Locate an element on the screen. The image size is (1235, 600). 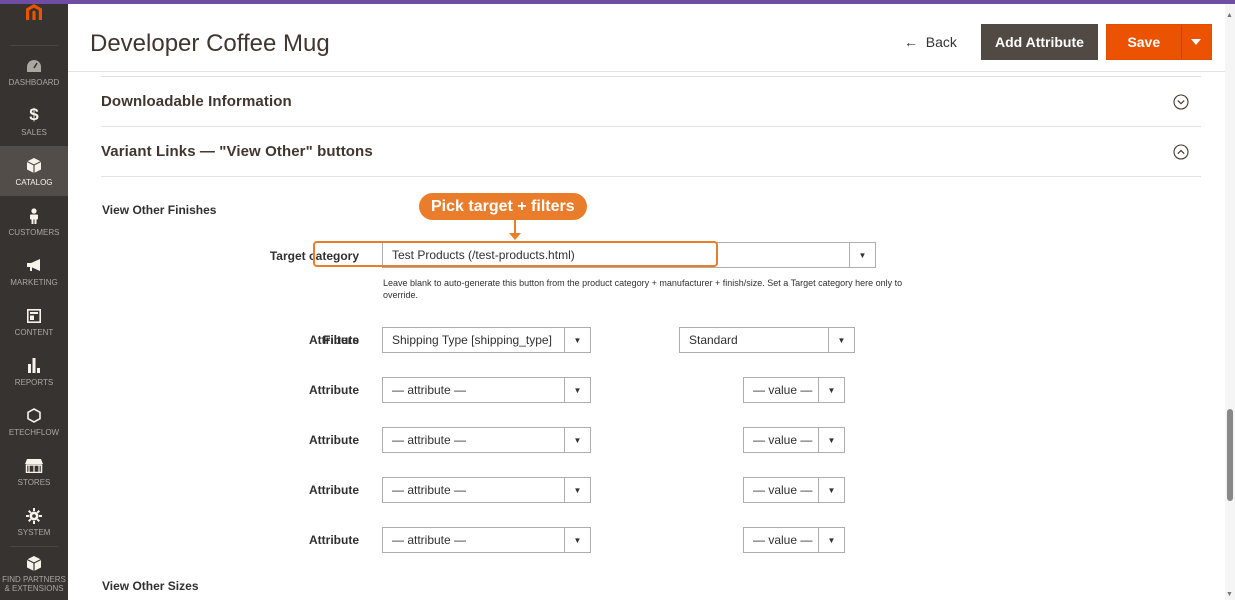
hexagon-icon is located at coordinates (34, 416).